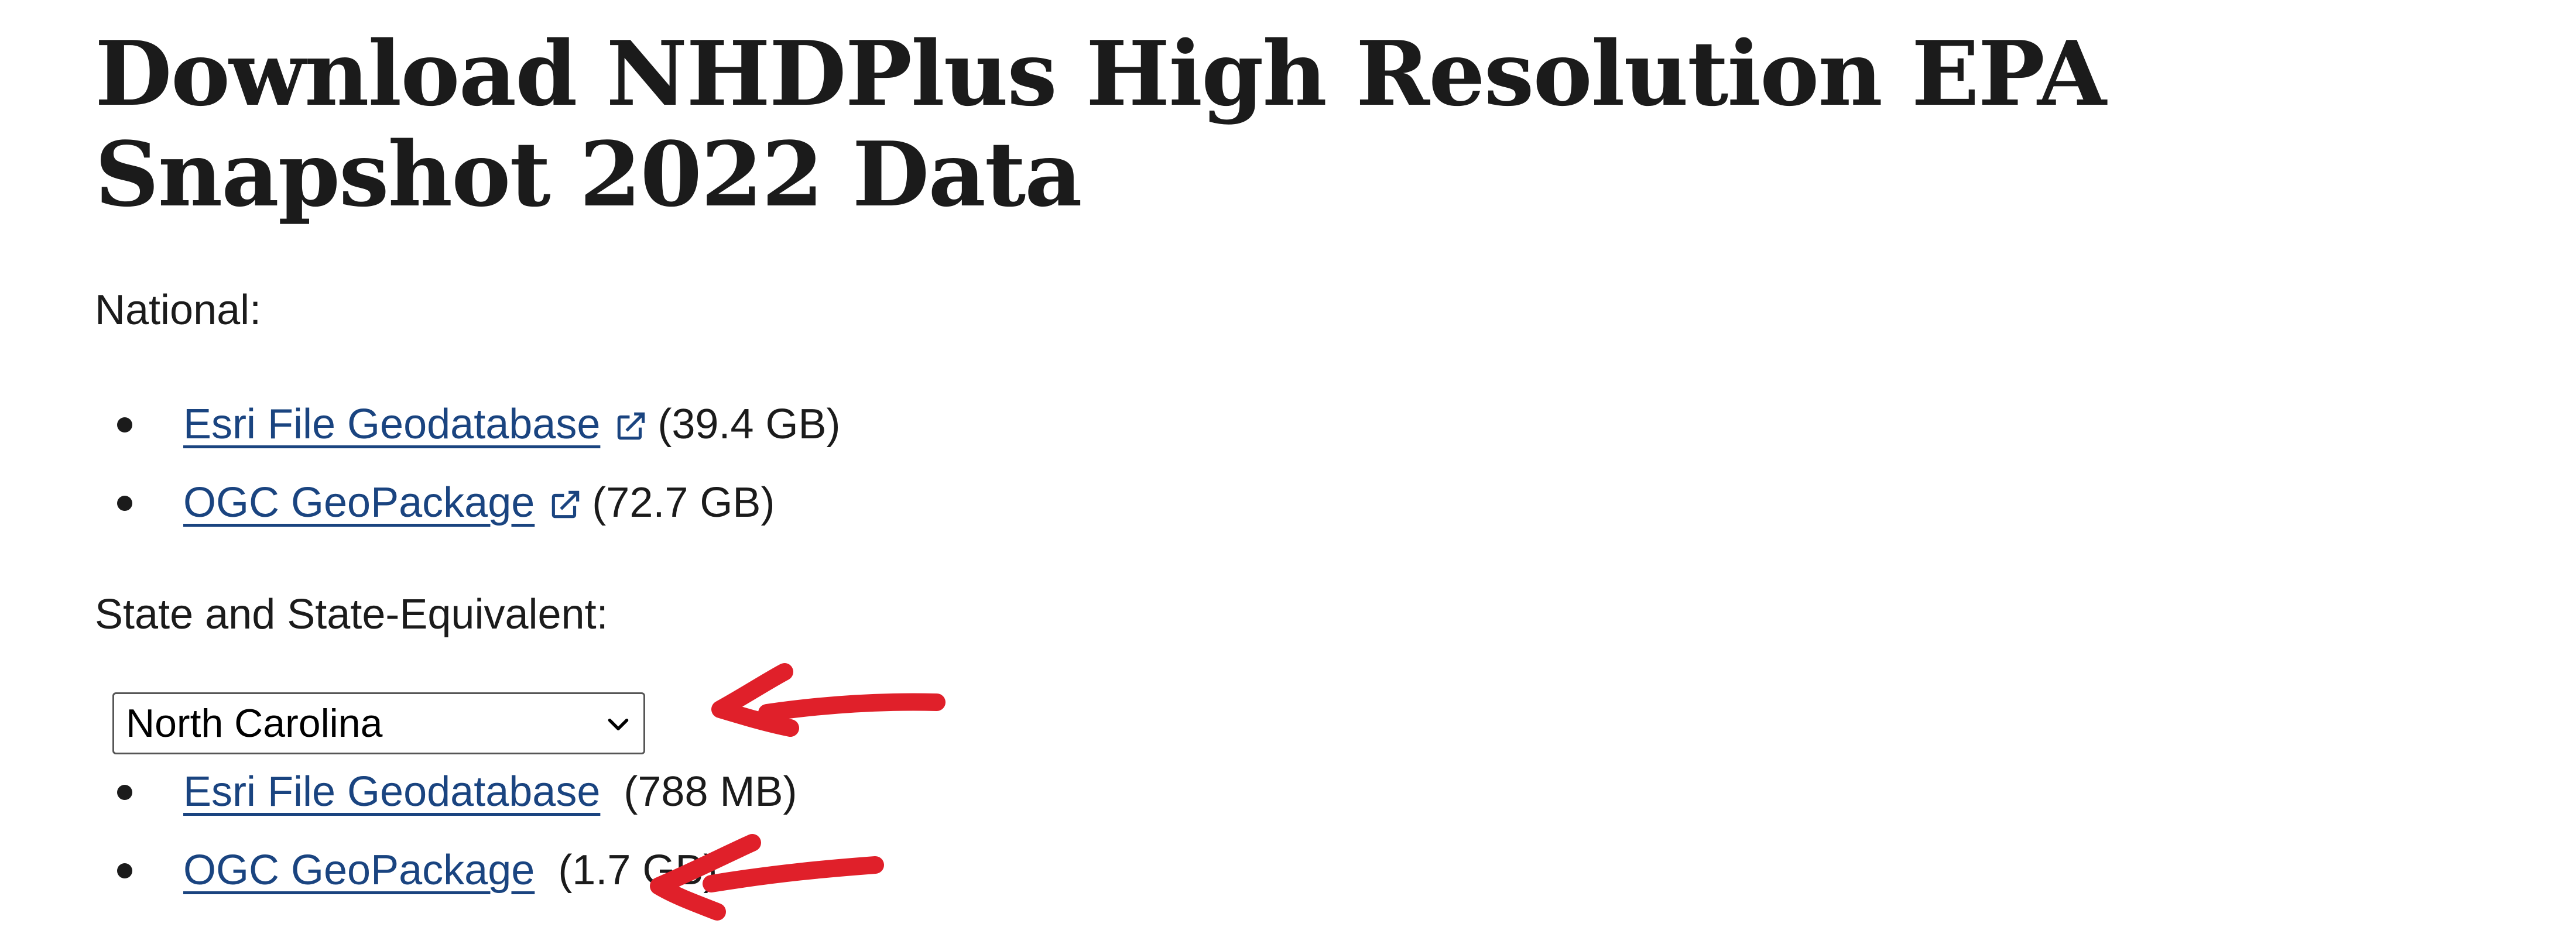 The width and height of the screenshot is (2576, 927). Describe the element at coordinates (711, 791) in the screenshot. I see `file-size: (788 MB)` at that location.